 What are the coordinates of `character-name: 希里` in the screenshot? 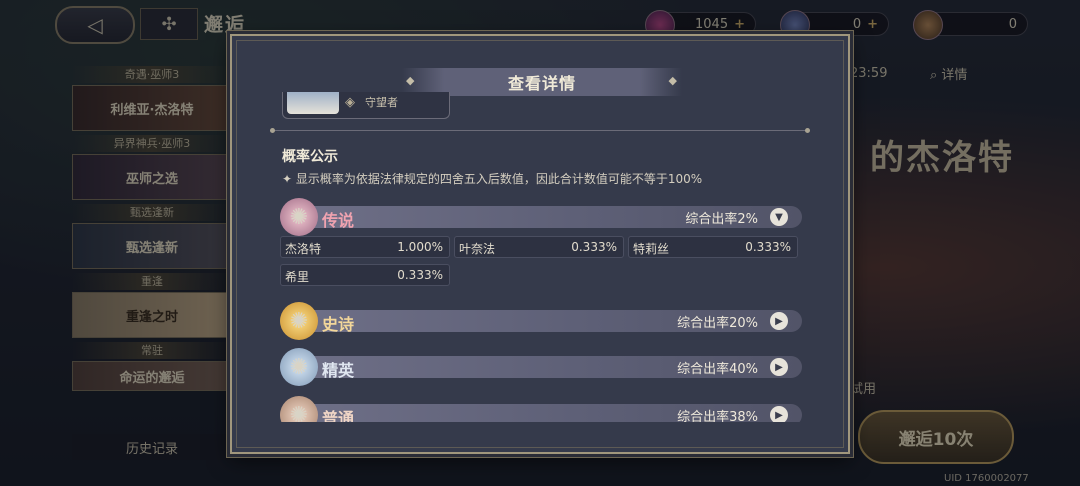 It's located at (297, 277).